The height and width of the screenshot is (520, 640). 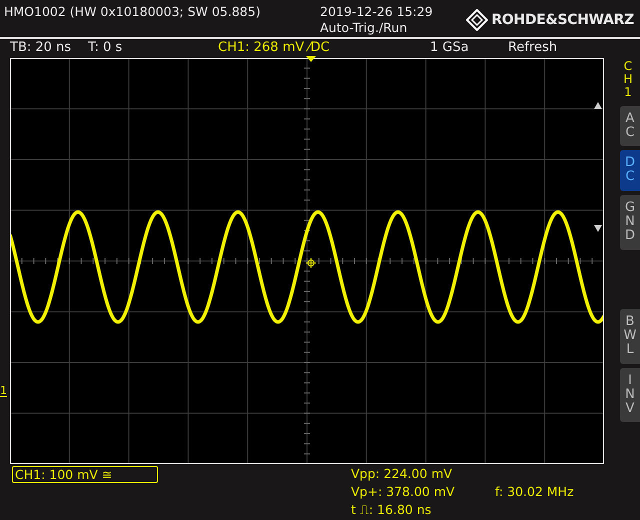 I want to click on channel-label: CH1, so click(x=628, y=80).